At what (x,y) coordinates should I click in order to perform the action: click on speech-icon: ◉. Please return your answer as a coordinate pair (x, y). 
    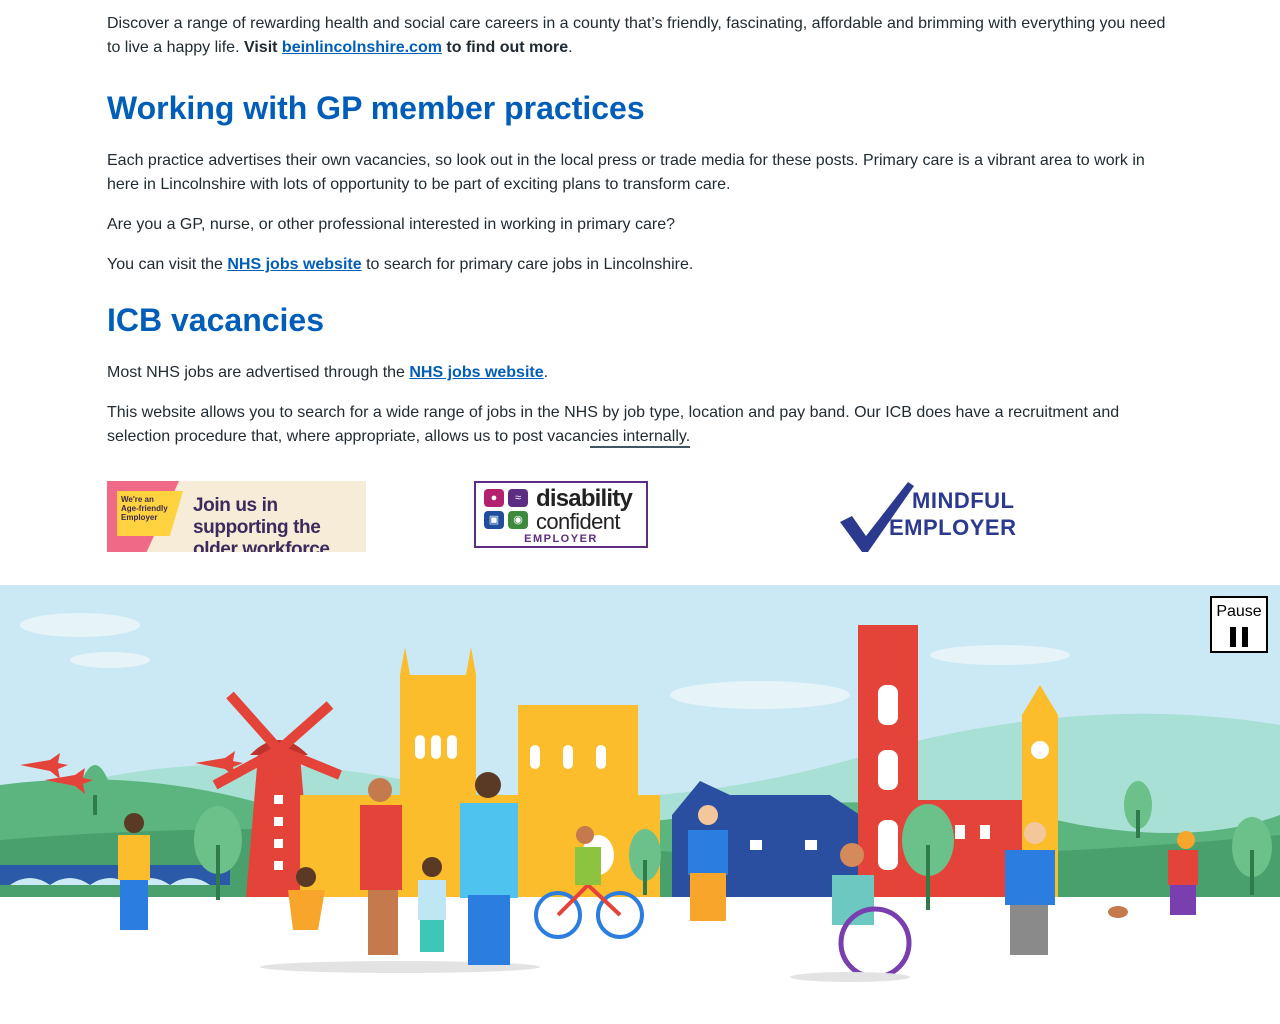
    Looking at the image, I should click on (518, 520).